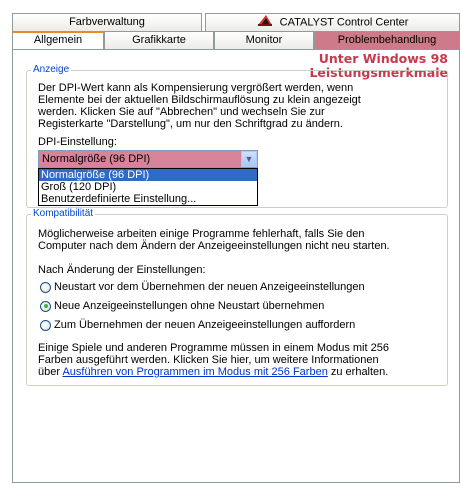 The image size is (462, 490). I want to click on dpi-option-normal: Normalgröße (96 DPI), so click(148, 175).